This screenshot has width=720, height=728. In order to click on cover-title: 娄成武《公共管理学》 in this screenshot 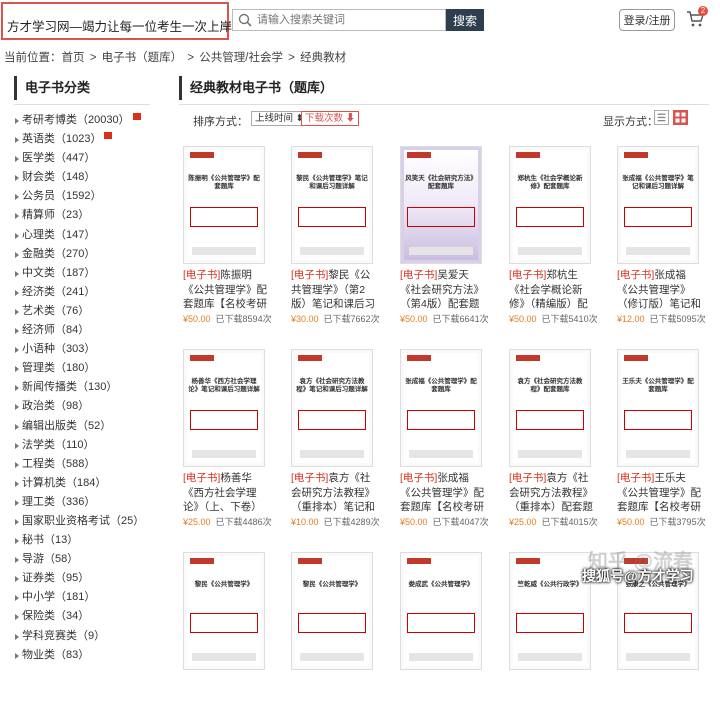, I will do `click(441, 584)`.